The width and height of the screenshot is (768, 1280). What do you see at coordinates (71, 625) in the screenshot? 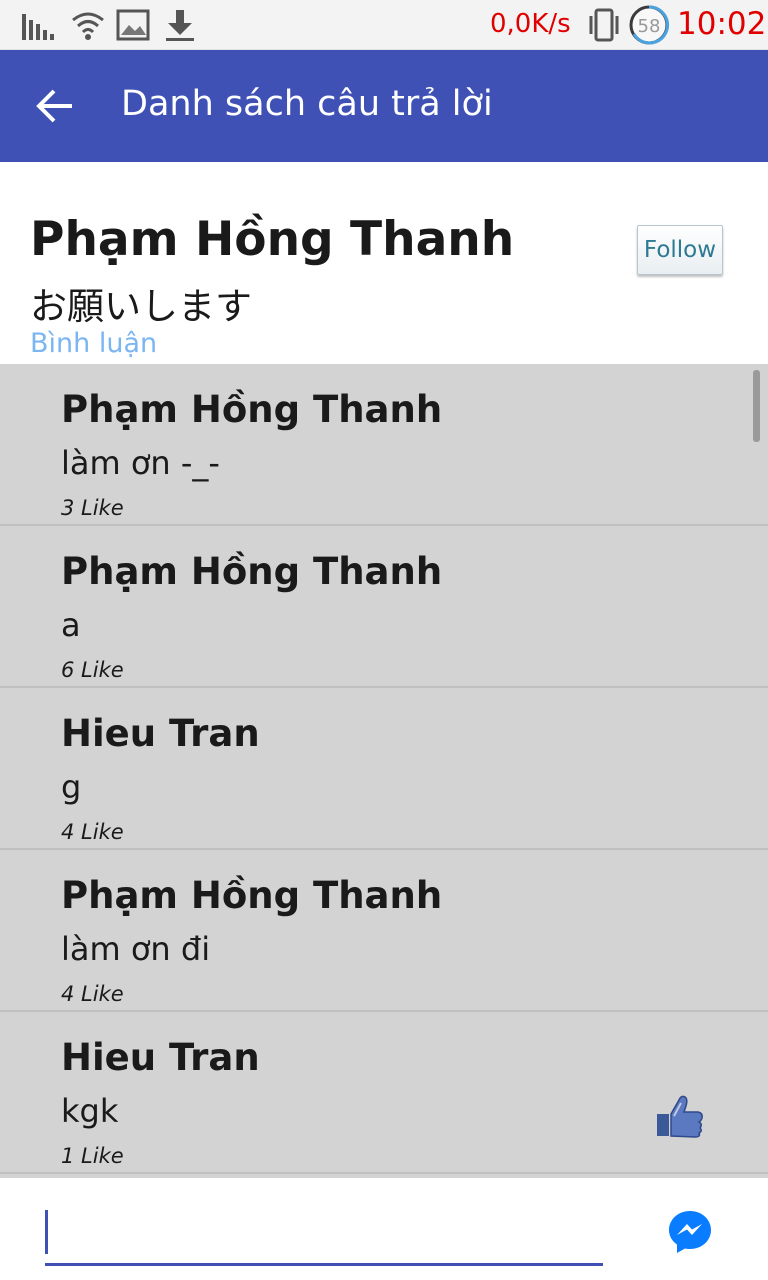
I see `answer-text: a` at bounding box center [71, 625].